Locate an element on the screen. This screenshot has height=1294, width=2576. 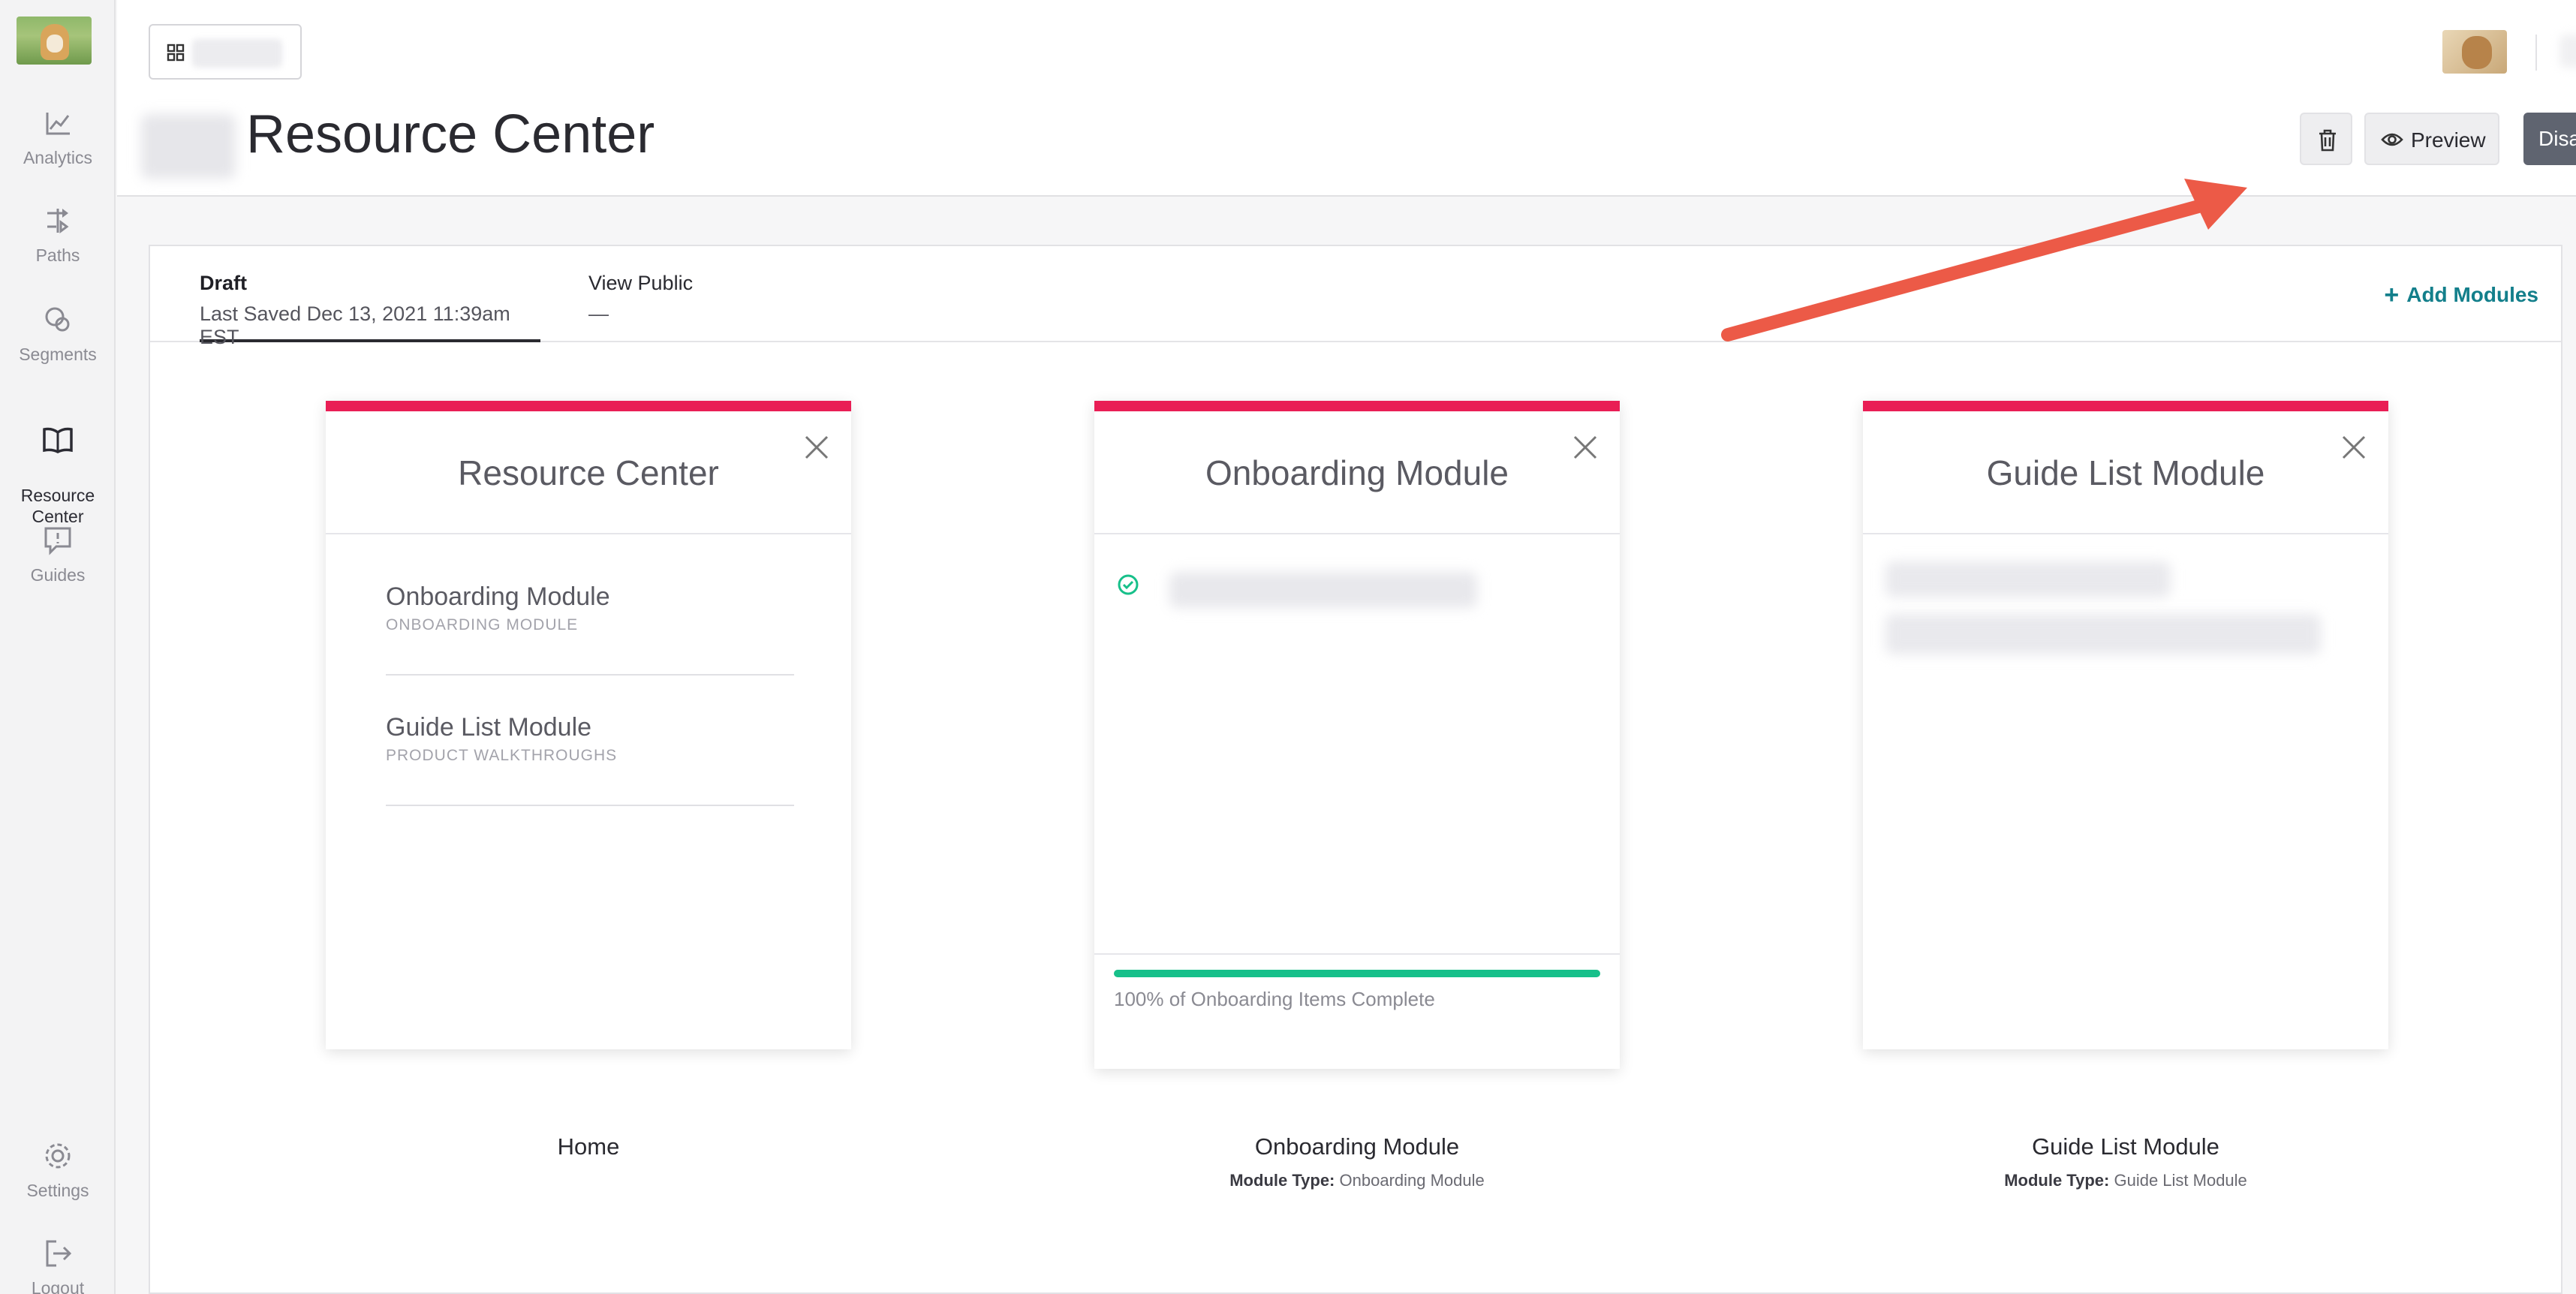
app-name-redacted is located at coordinates (237, 54).